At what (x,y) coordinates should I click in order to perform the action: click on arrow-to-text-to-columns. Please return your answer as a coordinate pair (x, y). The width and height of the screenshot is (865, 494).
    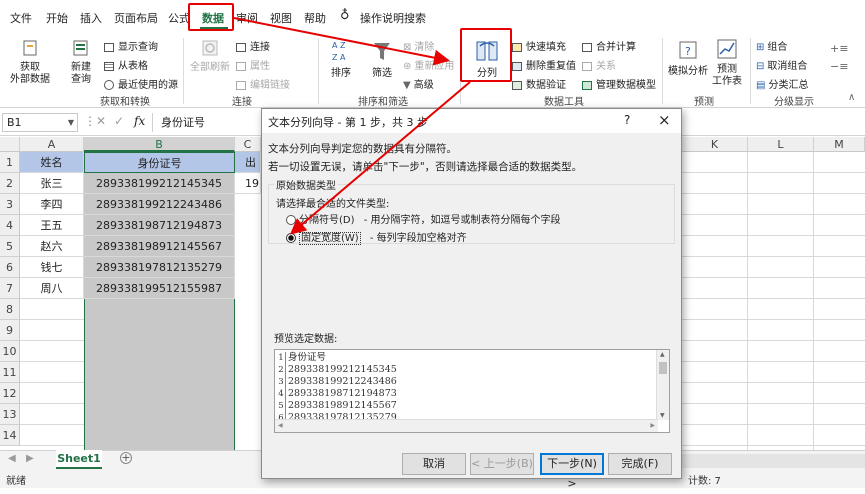
    Looking at the image, I should click on (341, 41).